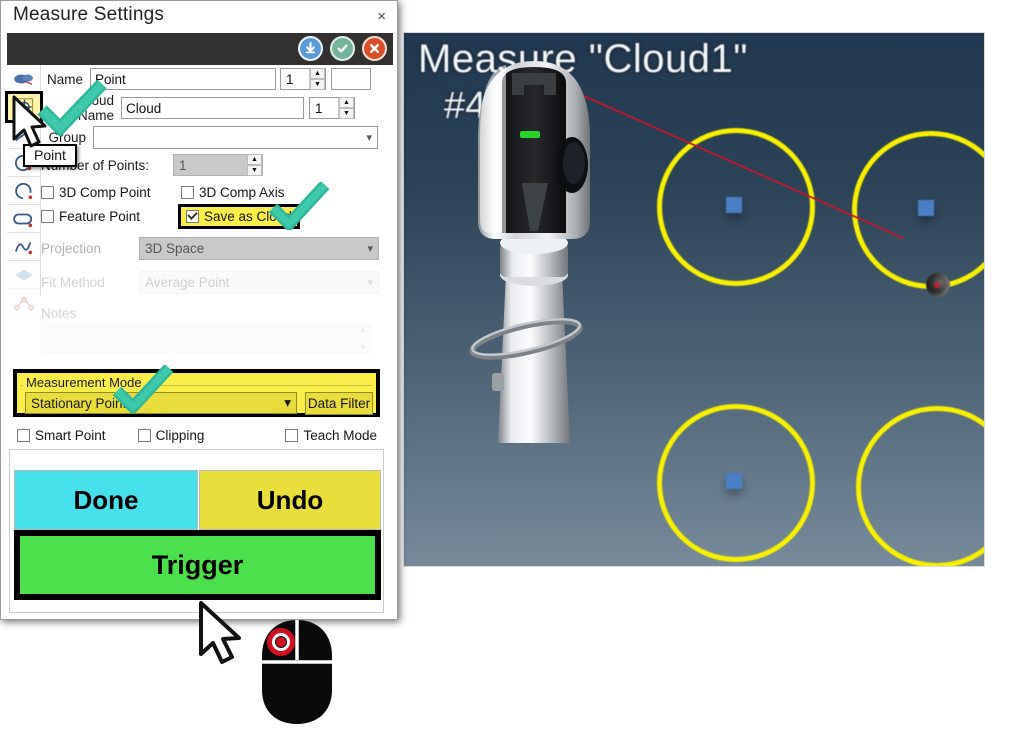 This screenshot has height=730, width=1017. I want to click on feature-type-toolbar, so click(24, 191).